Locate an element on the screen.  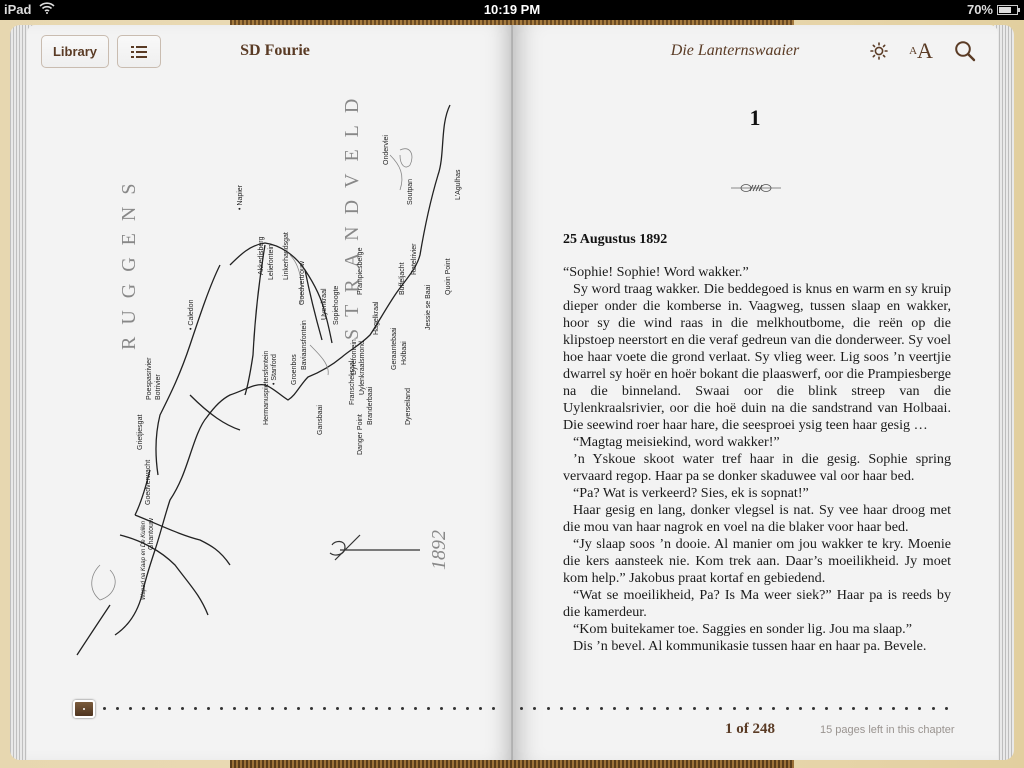
font-size-button: AA is located at coordinates (921, 51).